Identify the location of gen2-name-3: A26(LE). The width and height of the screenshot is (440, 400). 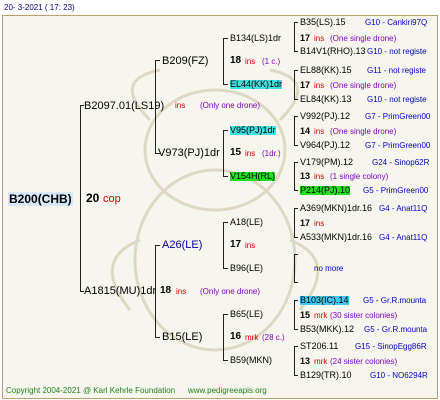
(182, 245).